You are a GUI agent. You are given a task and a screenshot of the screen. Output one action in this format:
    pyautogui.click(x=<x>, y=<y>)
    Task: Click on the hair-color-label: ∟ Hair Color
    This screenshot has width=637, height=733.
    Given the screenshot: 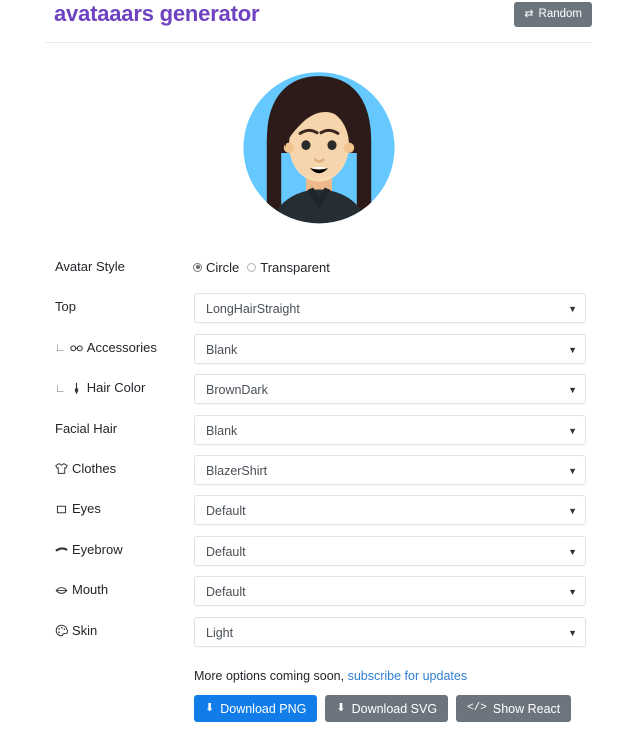 What is the action you would take?
    pyautogui.click(x=100, y=388)
    